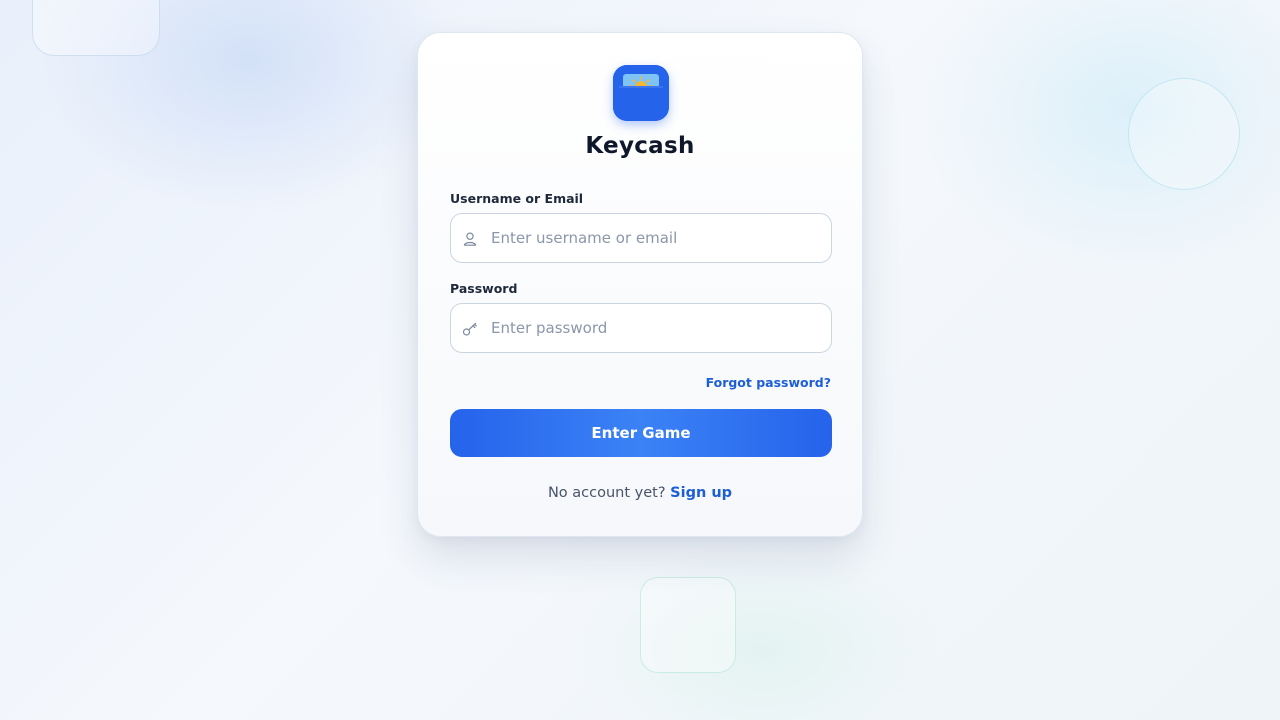 This screenshot has width=1280, height=720. I want to click on signup-prompt-text: No account yet?, so click(606, 493).